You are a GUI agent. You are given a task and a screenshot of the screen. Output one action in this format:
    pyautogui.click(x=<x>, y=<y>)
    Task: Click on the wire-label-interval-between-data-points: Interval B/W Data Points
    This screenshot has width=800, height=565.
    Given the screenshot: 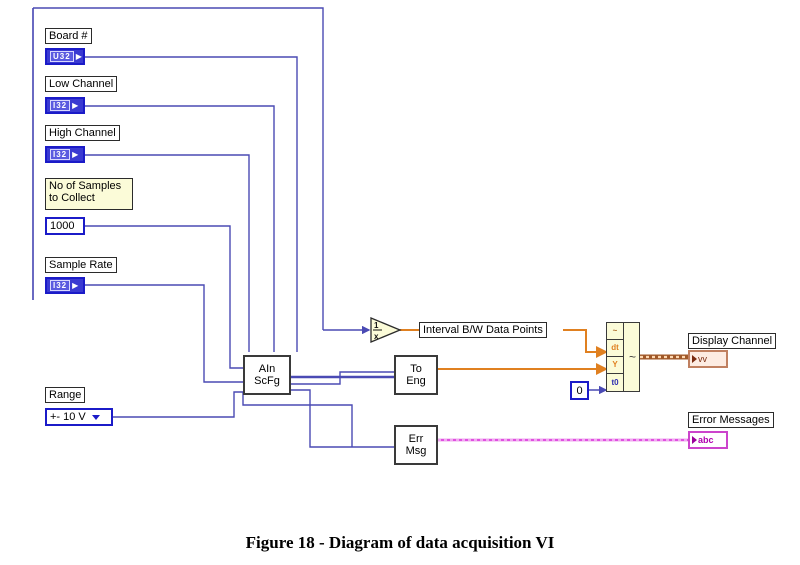 What is the action you would take?
    pyautogui.click(x=483, y=330)
    